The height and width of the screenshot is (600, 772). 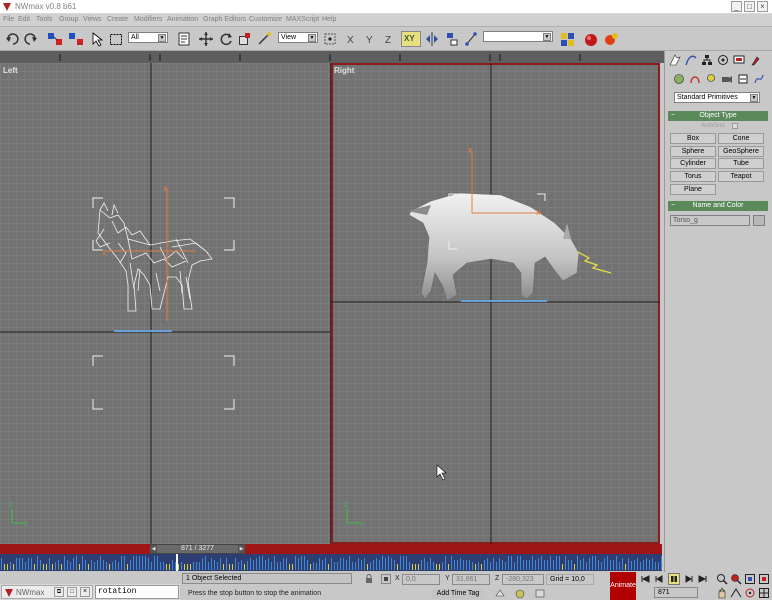 I want to click on zoom-all-button, so click(x=736, y=579).